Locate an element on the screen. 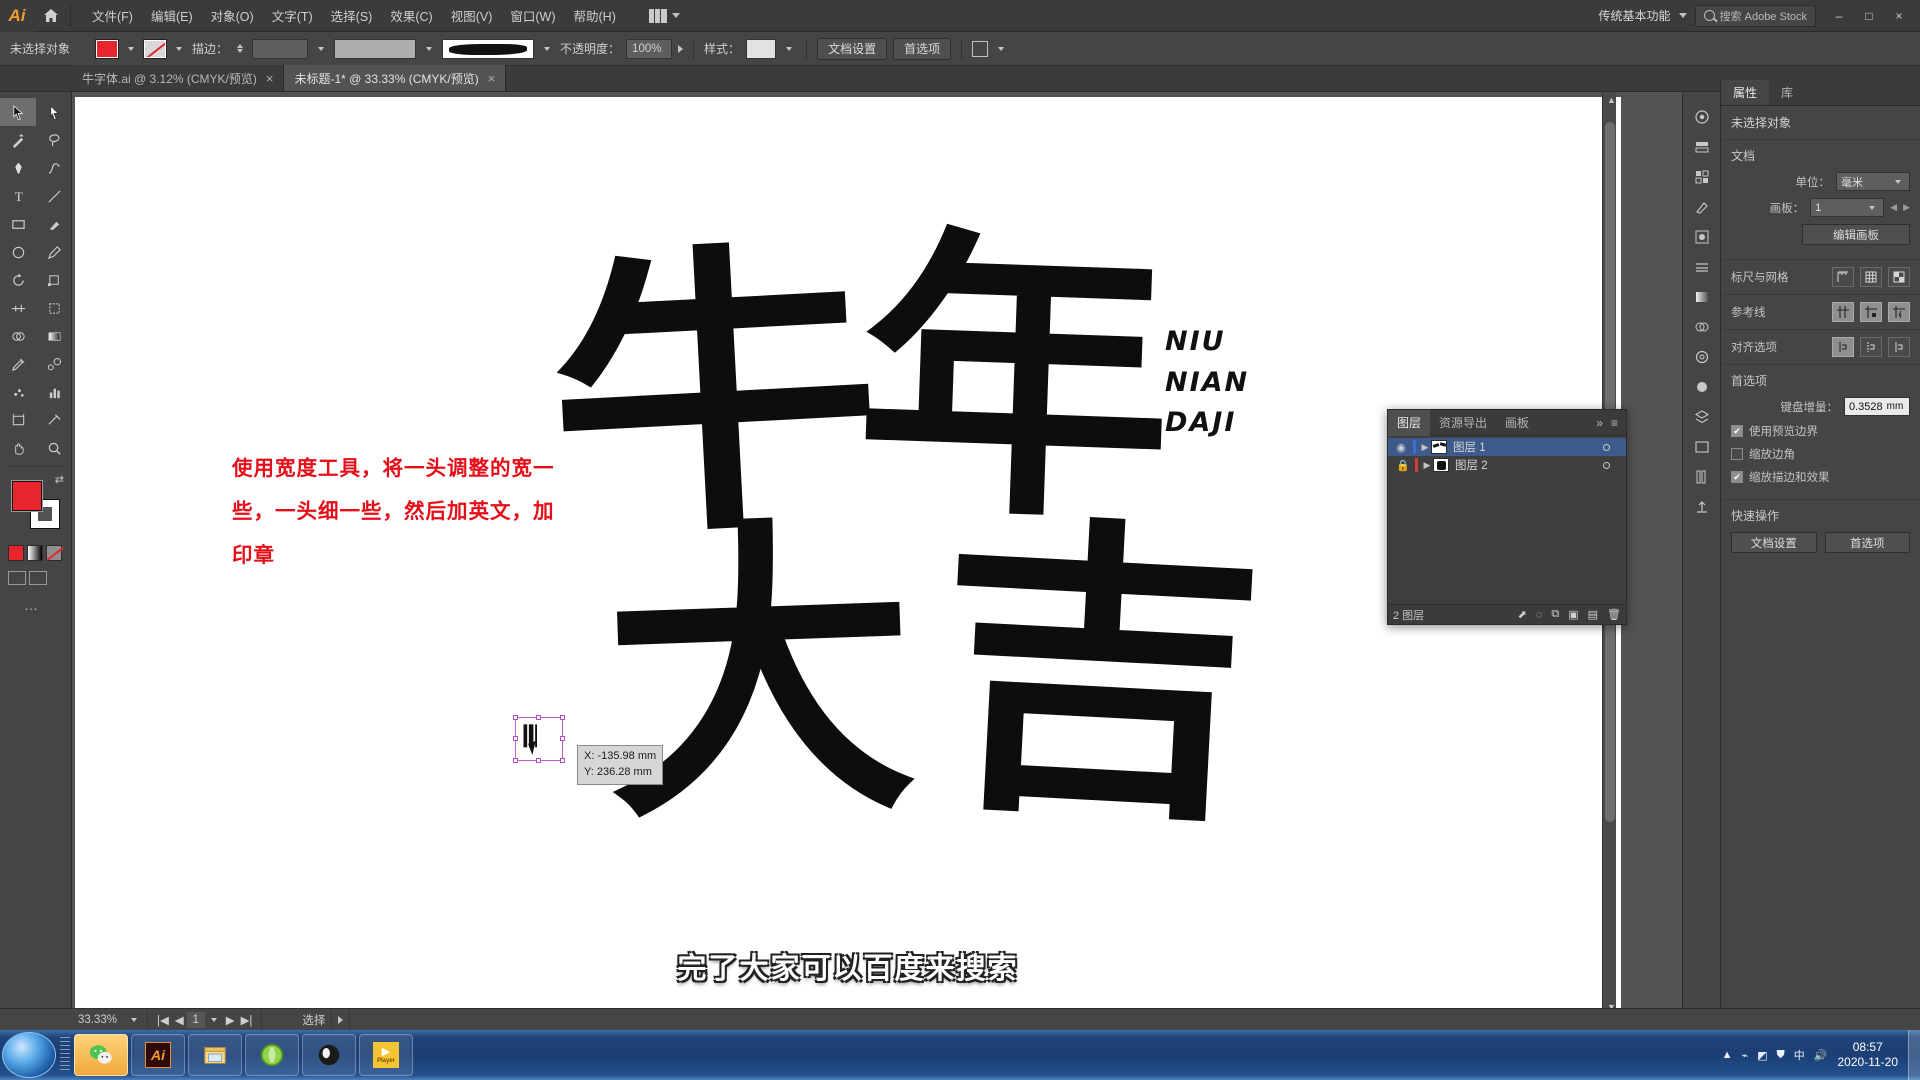 Image resolution: width=1920 pixels, height=1080 pixels. collapse-icon: » is located at coordinates (1599, 423).